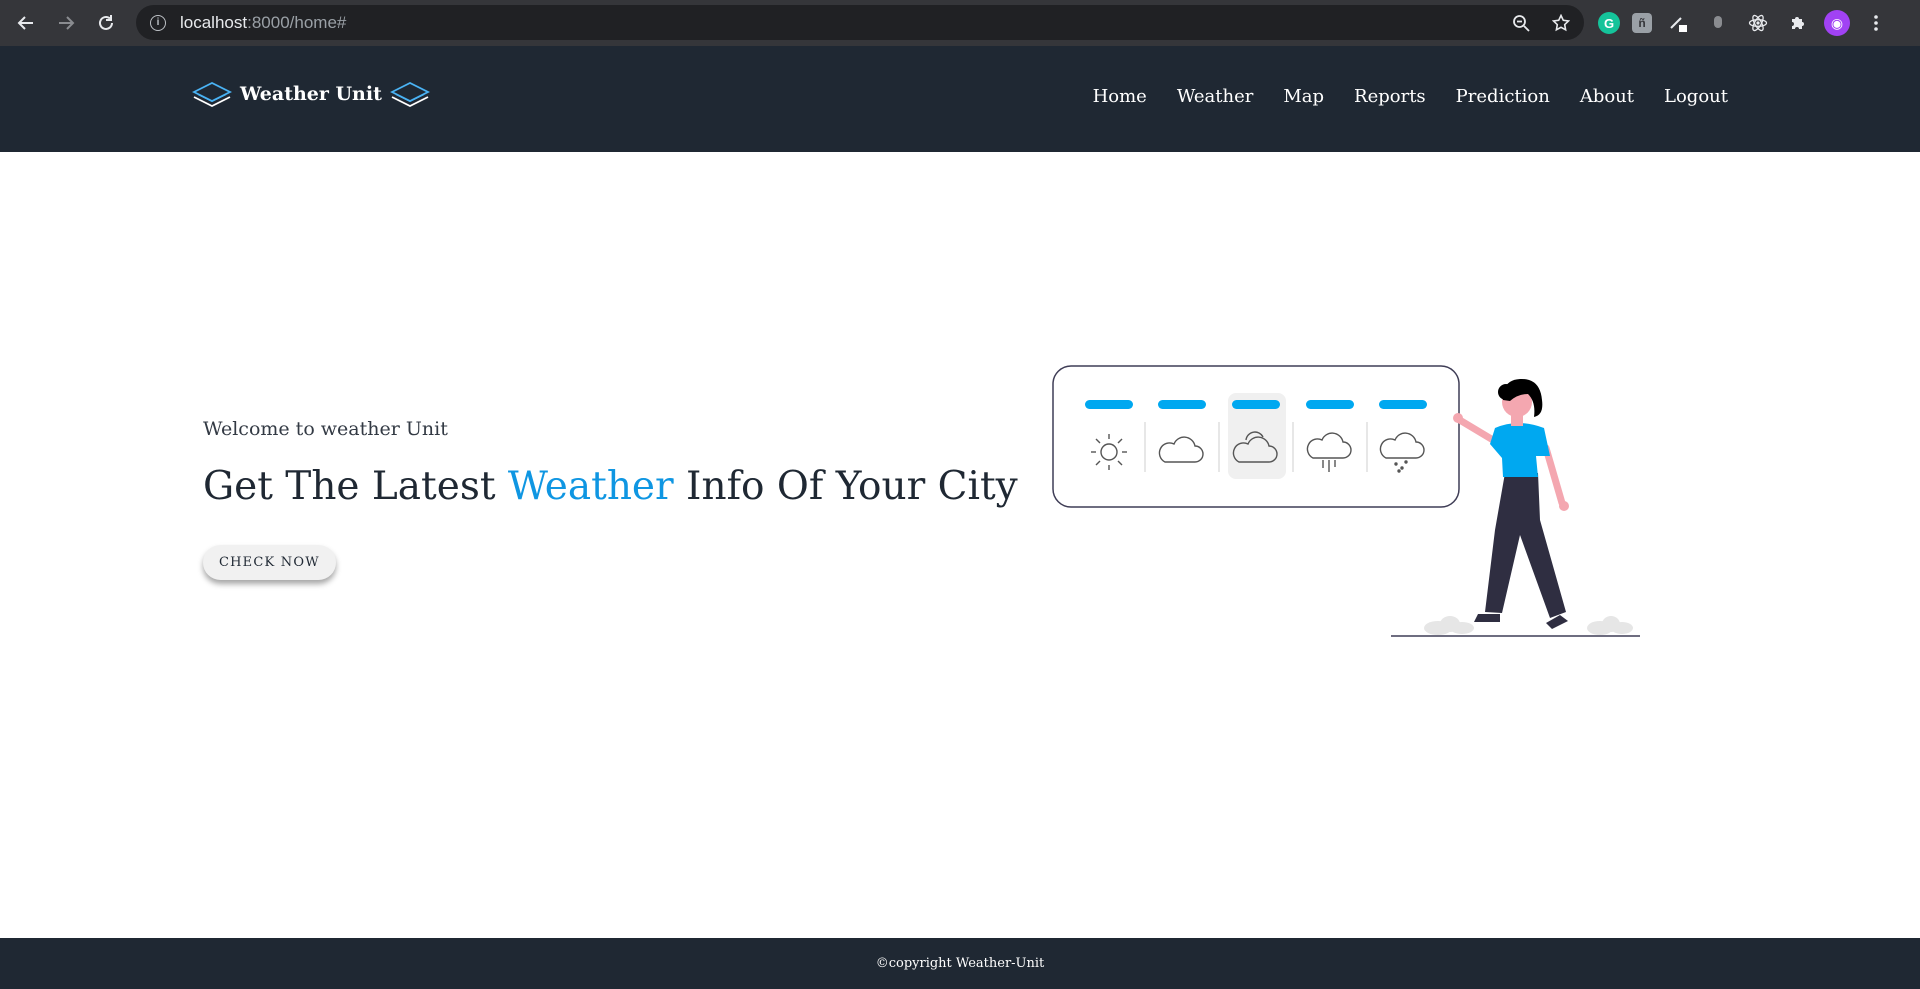  I want to click on brand-name: Weather Unit, so click(311, 94).